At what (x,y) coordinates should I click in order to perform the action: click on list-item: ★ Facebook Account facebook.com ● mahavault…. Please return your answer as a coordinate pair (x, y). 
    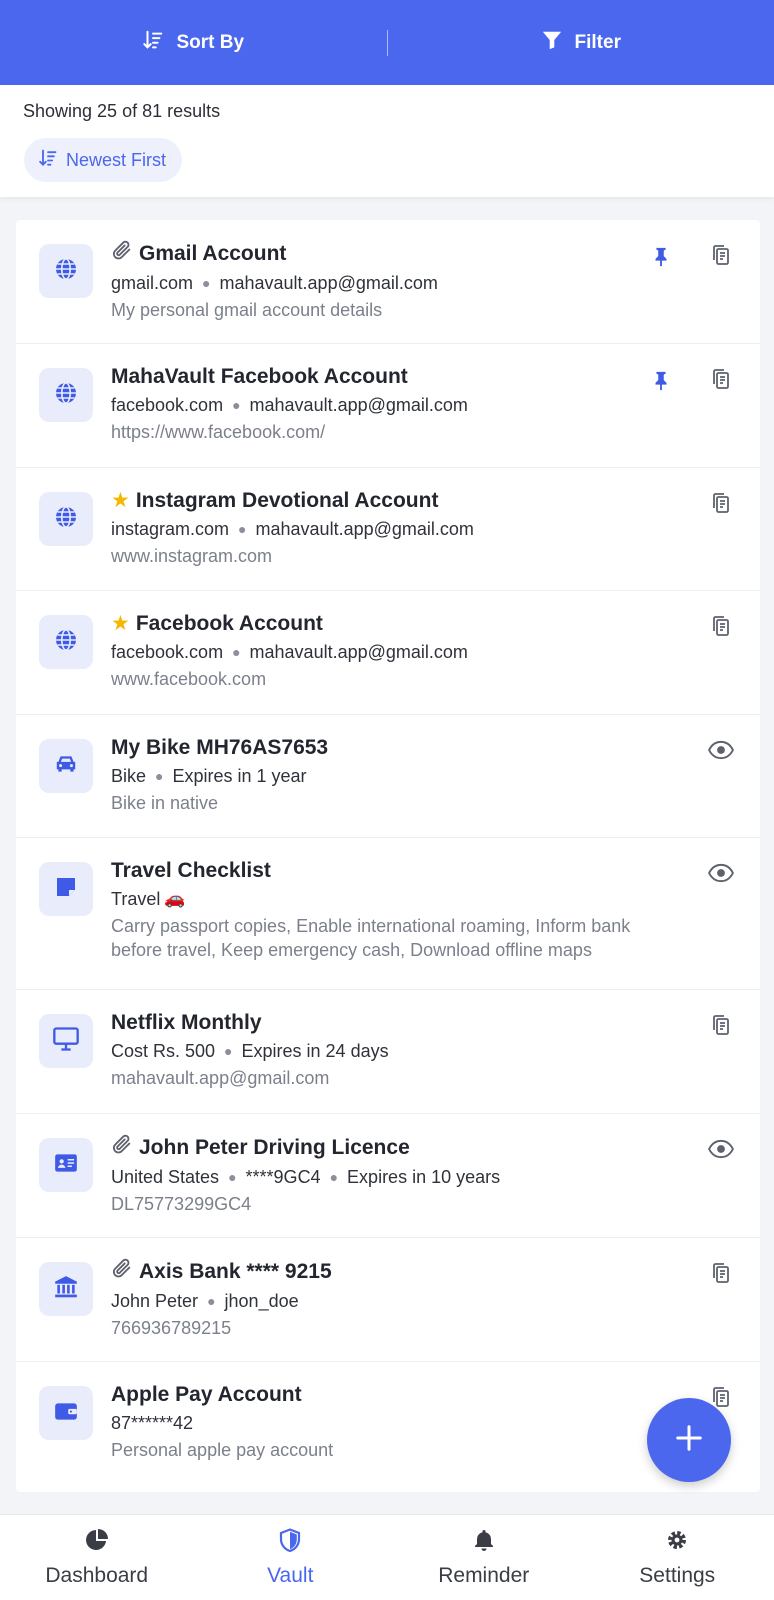
    Looking at the image, I should click on (388, 653).